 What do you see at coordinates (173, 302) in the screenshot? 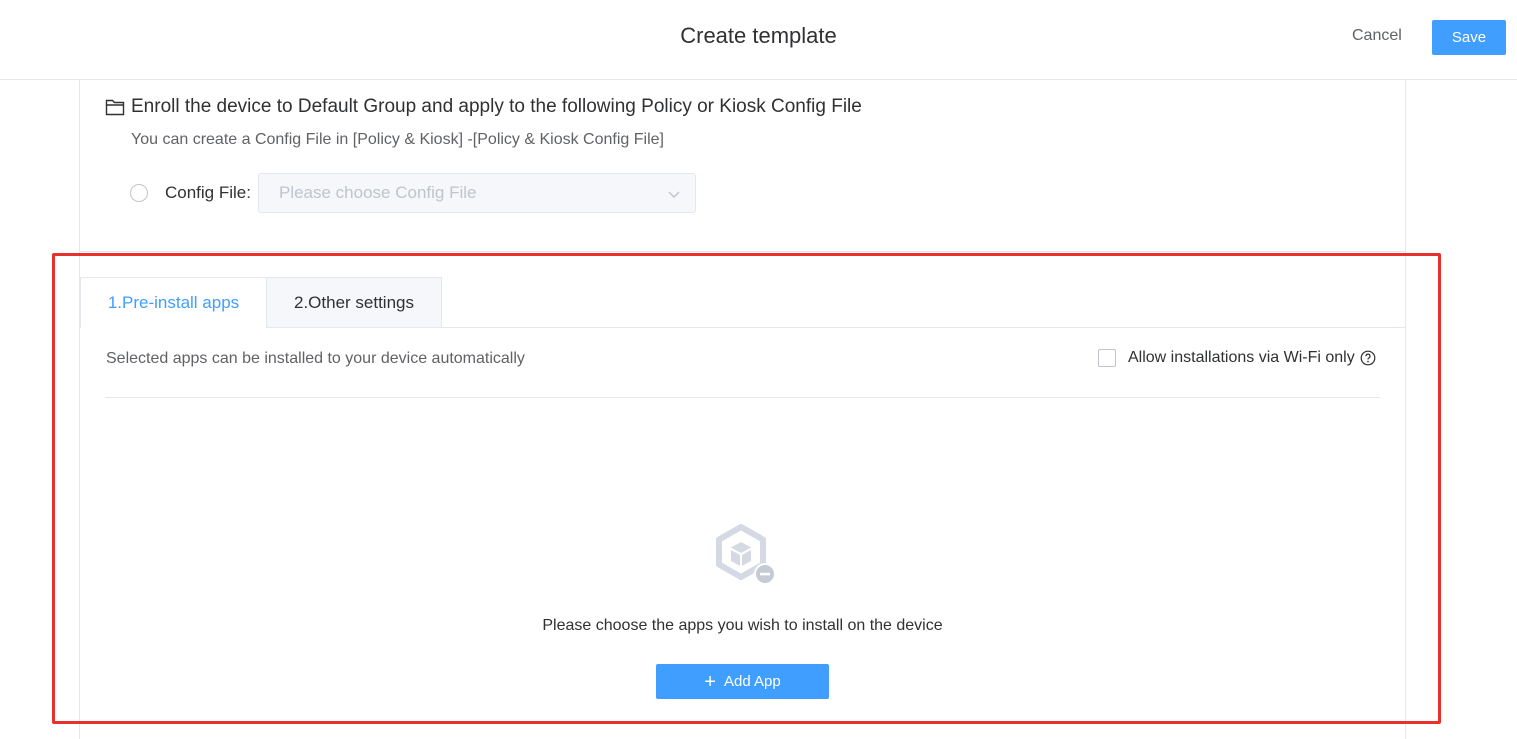
I see `tab-pre-install-apps: 1.Pre-install apps` at bounding box center [173, 302].